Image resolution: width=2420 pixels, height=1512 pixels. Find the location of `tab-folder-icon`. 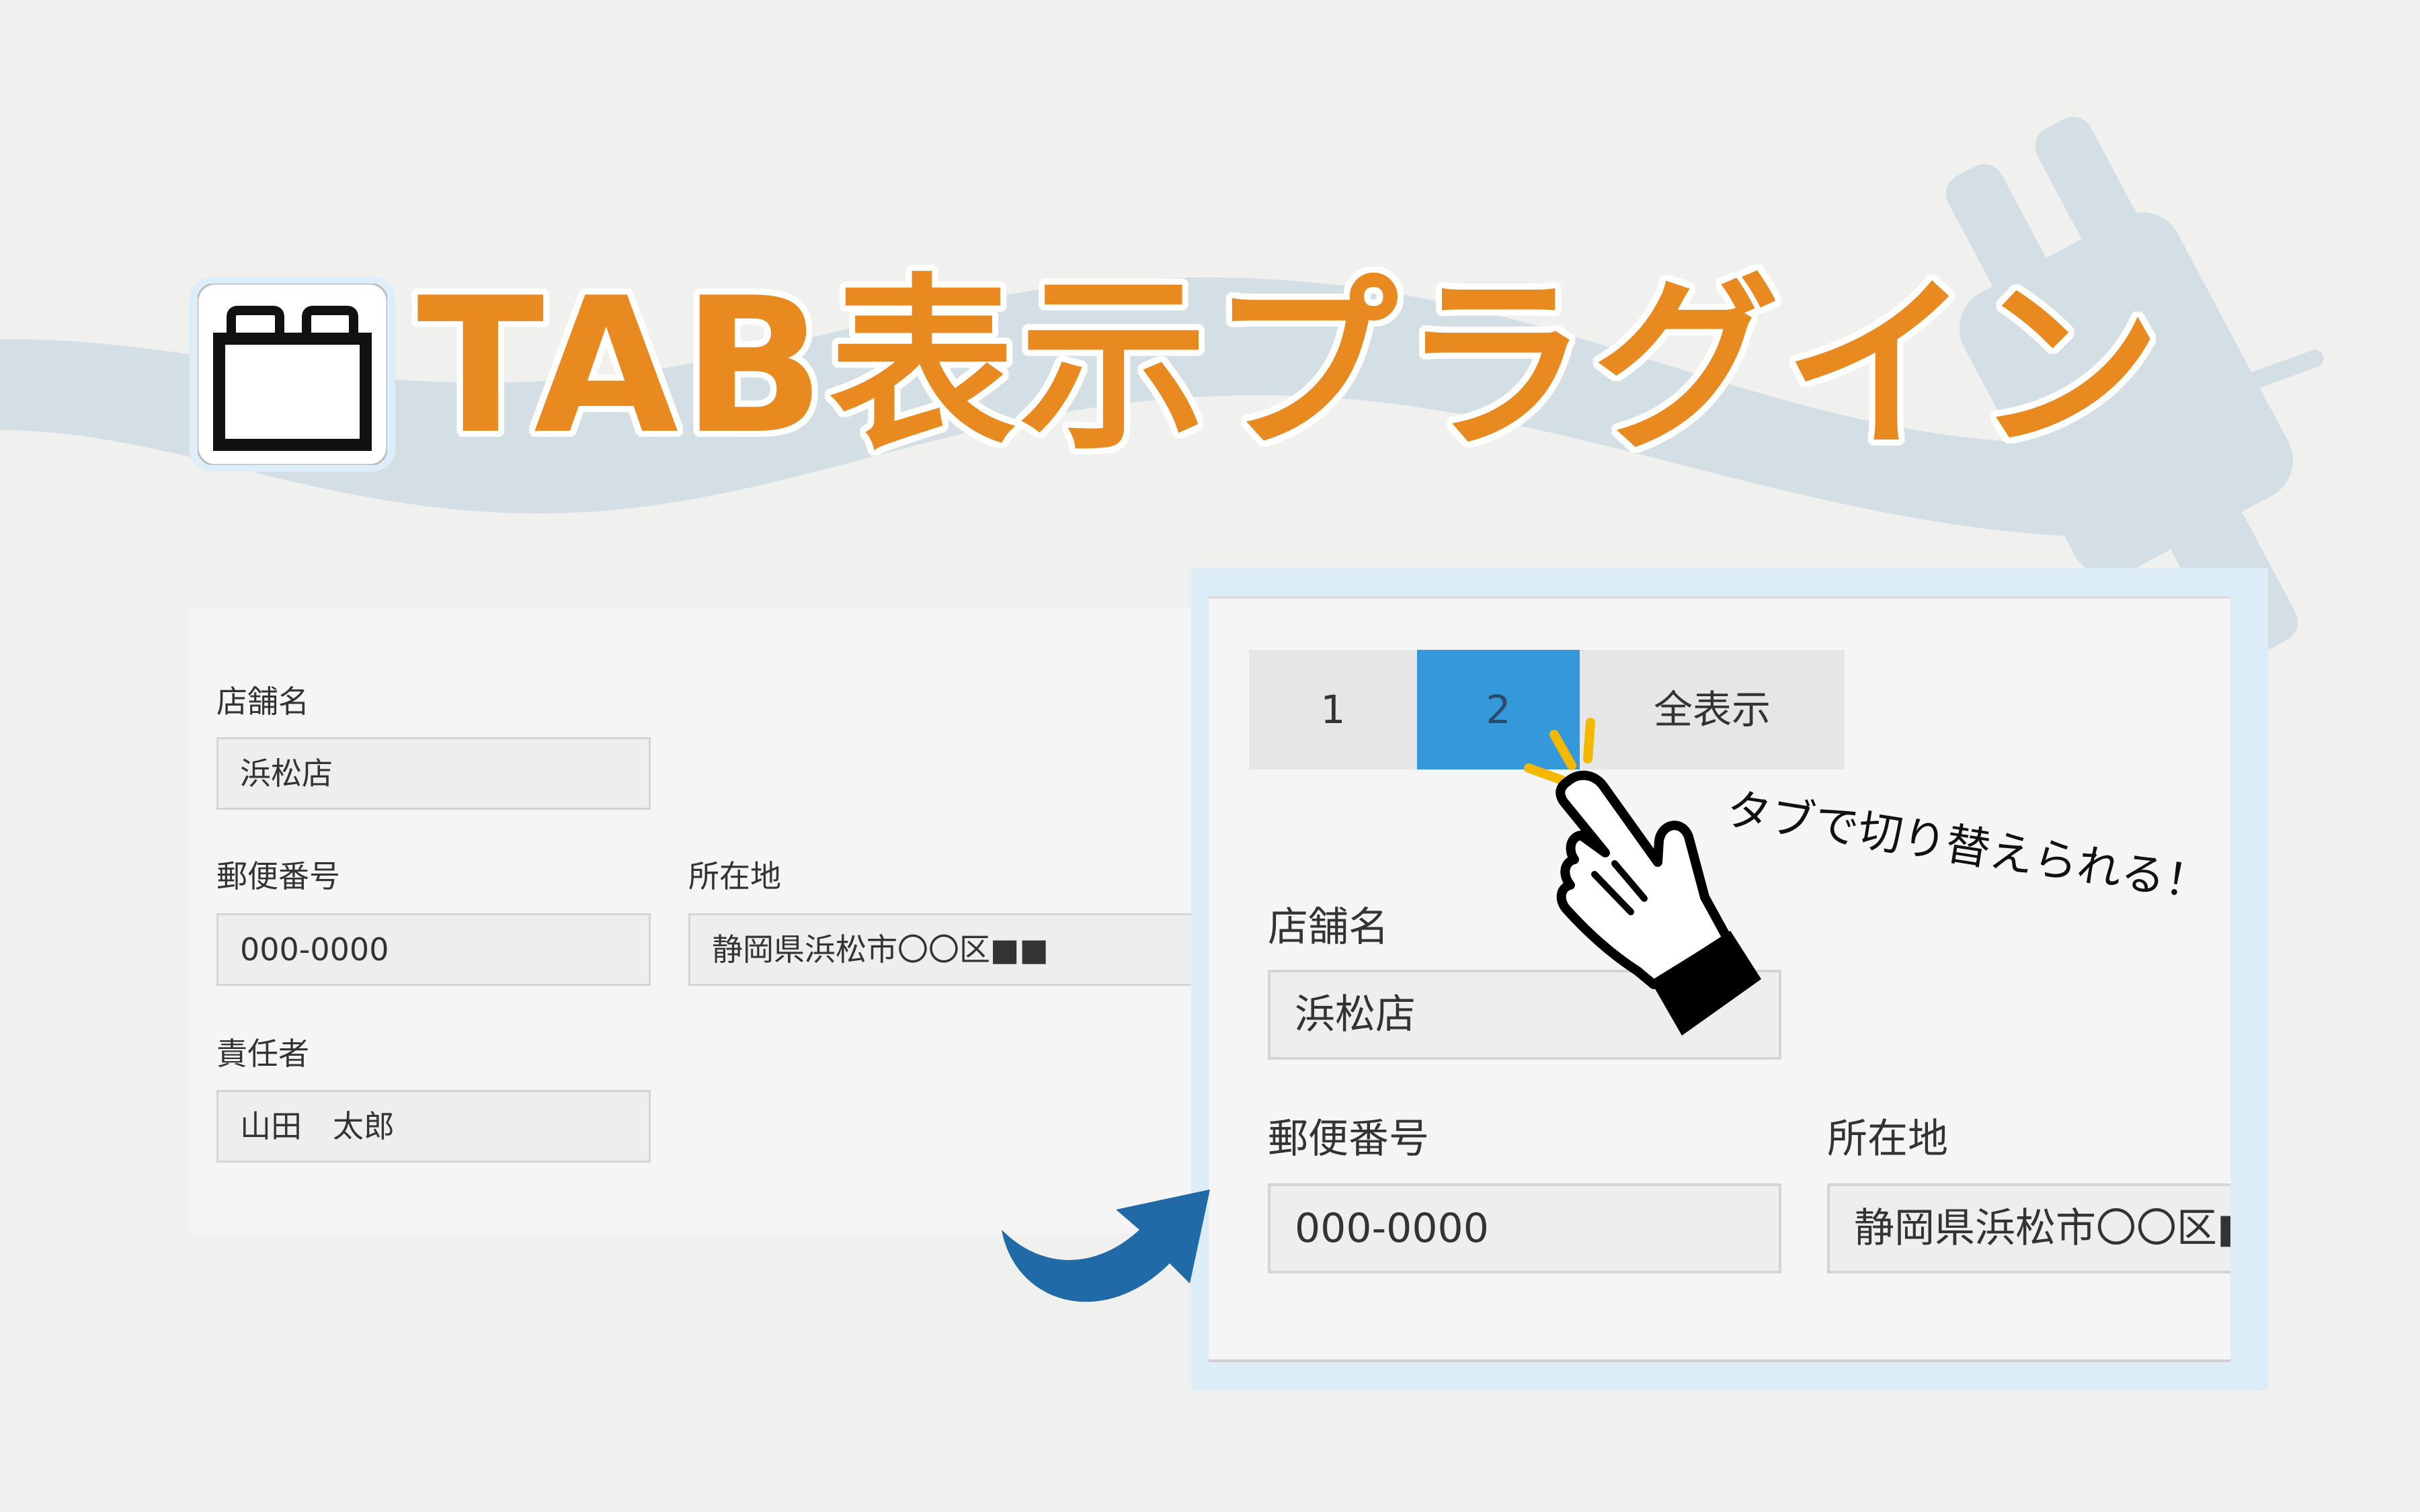

tab-folder-icon is located at coordinates (292, 374).